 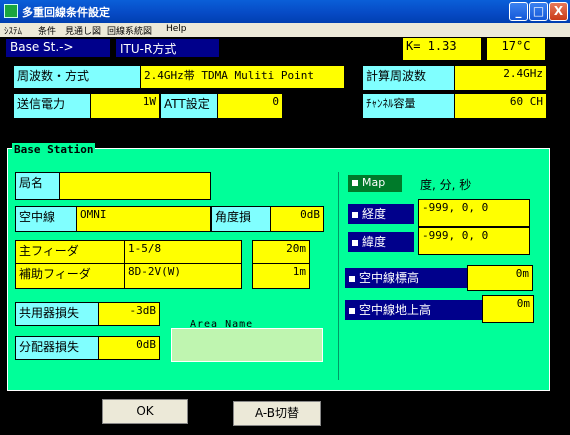 I want to click on method-display: ITU-R方式, so click(x=167, y=48).